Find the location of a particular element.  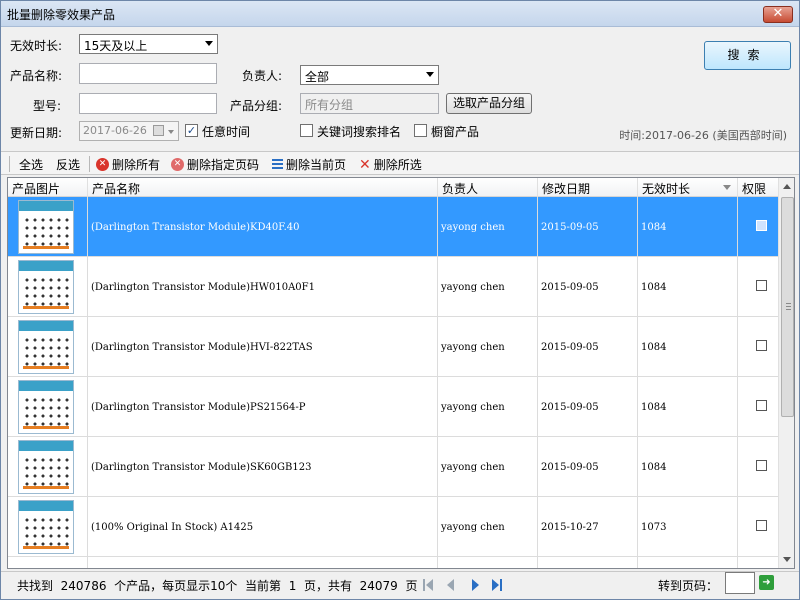

scrollbar-thumb is located at coordinates (787, 307).